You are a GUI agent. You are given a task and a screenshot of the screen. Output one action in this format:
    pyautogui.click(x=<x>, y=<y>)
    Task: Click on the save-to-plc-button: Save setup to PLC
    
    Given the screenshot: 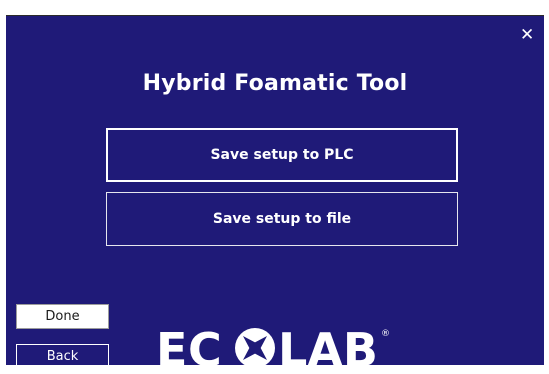 What is the action you would take?
    pyautogui.click(x=282, y=155)
    